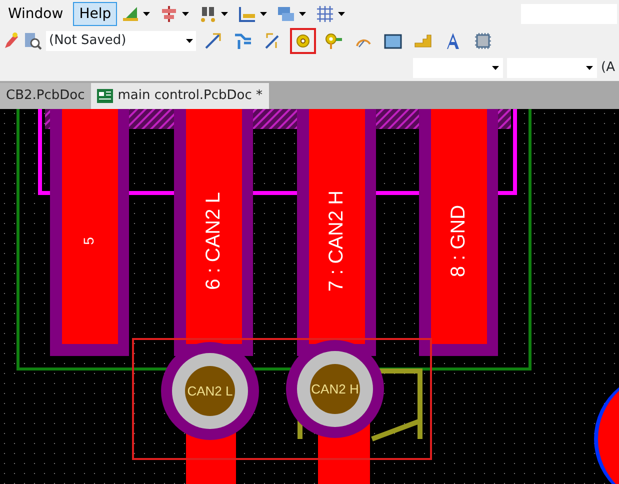  Describe the element at coordinates (36, 14) in the screenshot. I see `menu-item: Window` at that location.